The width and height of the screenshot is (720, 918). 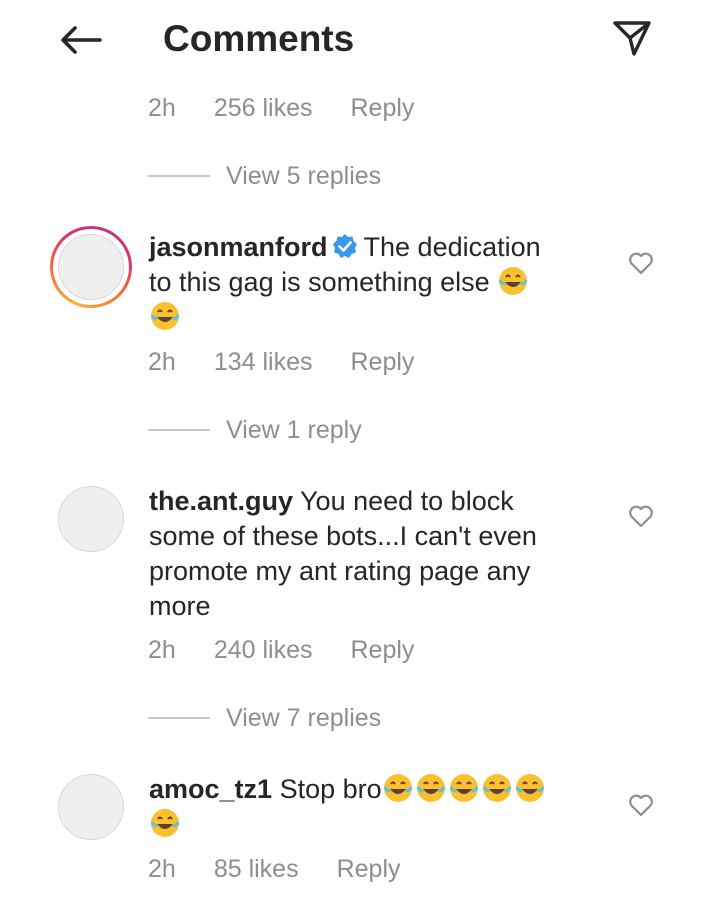 I want to click on comment-body-line3: promote my ant rating page any, so click(x=340, y=571).